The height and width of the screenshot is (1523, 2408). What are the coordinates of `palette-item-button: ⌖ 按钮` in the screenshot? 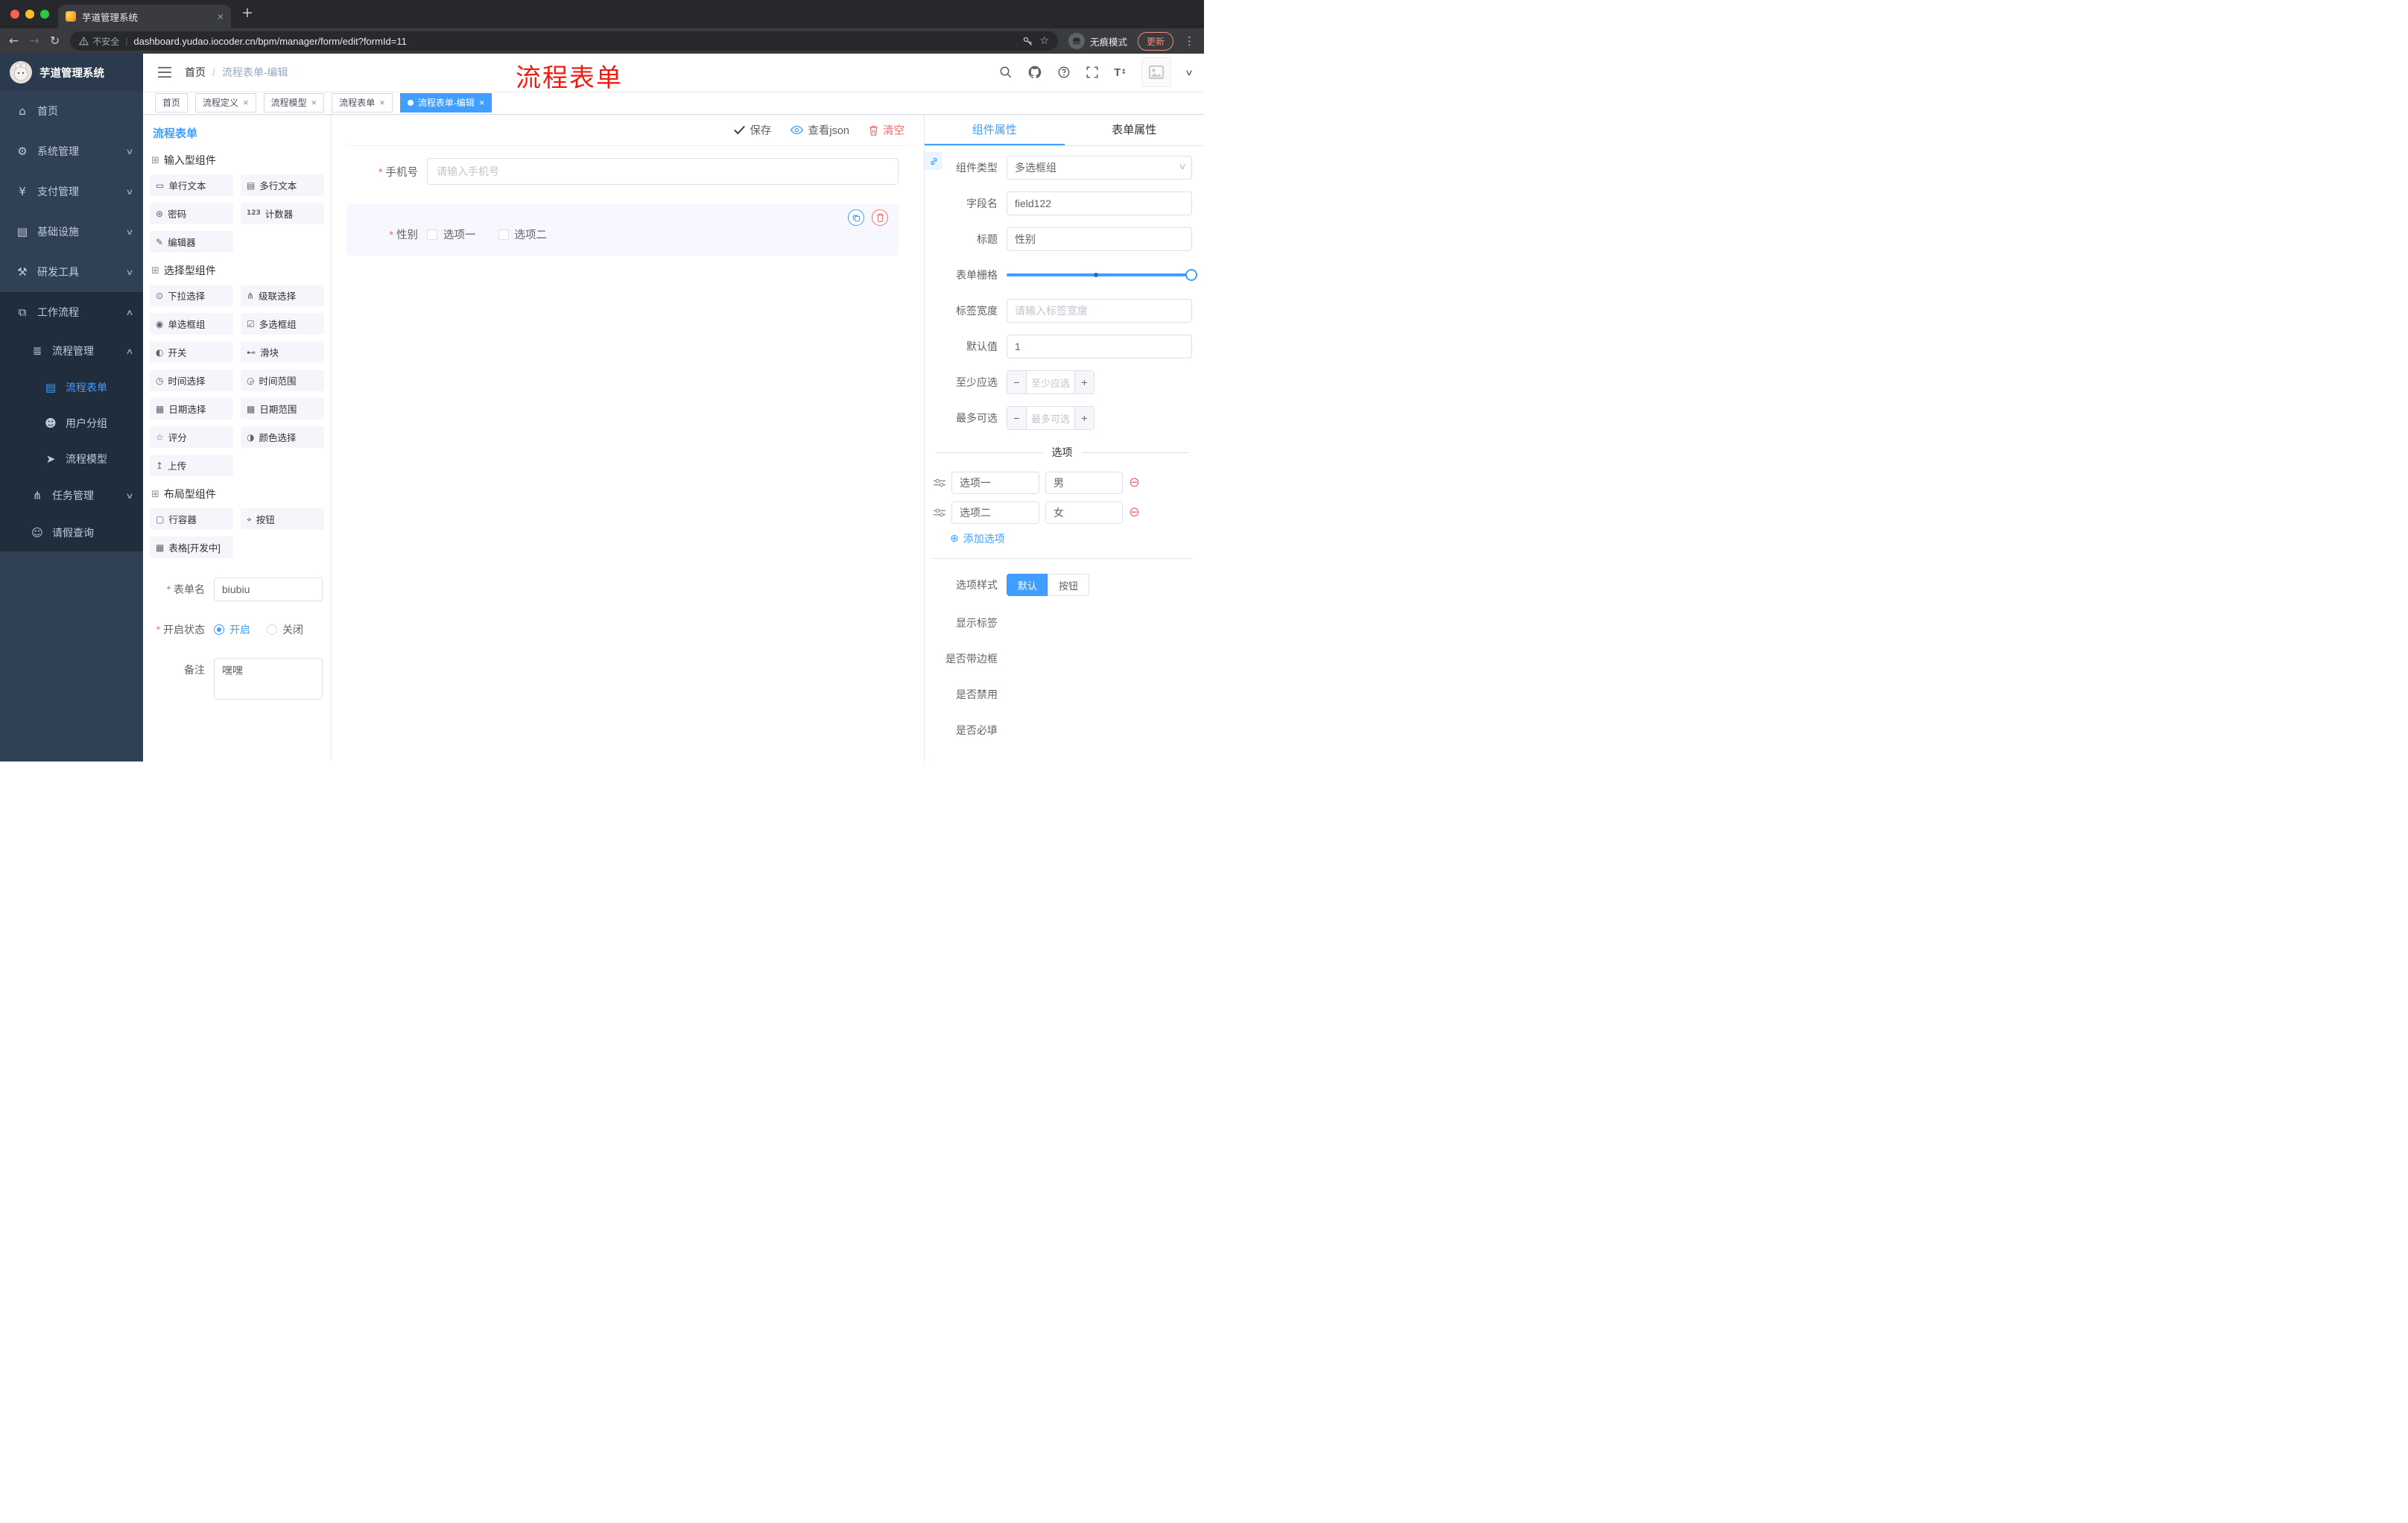 It's located at (282, 519).